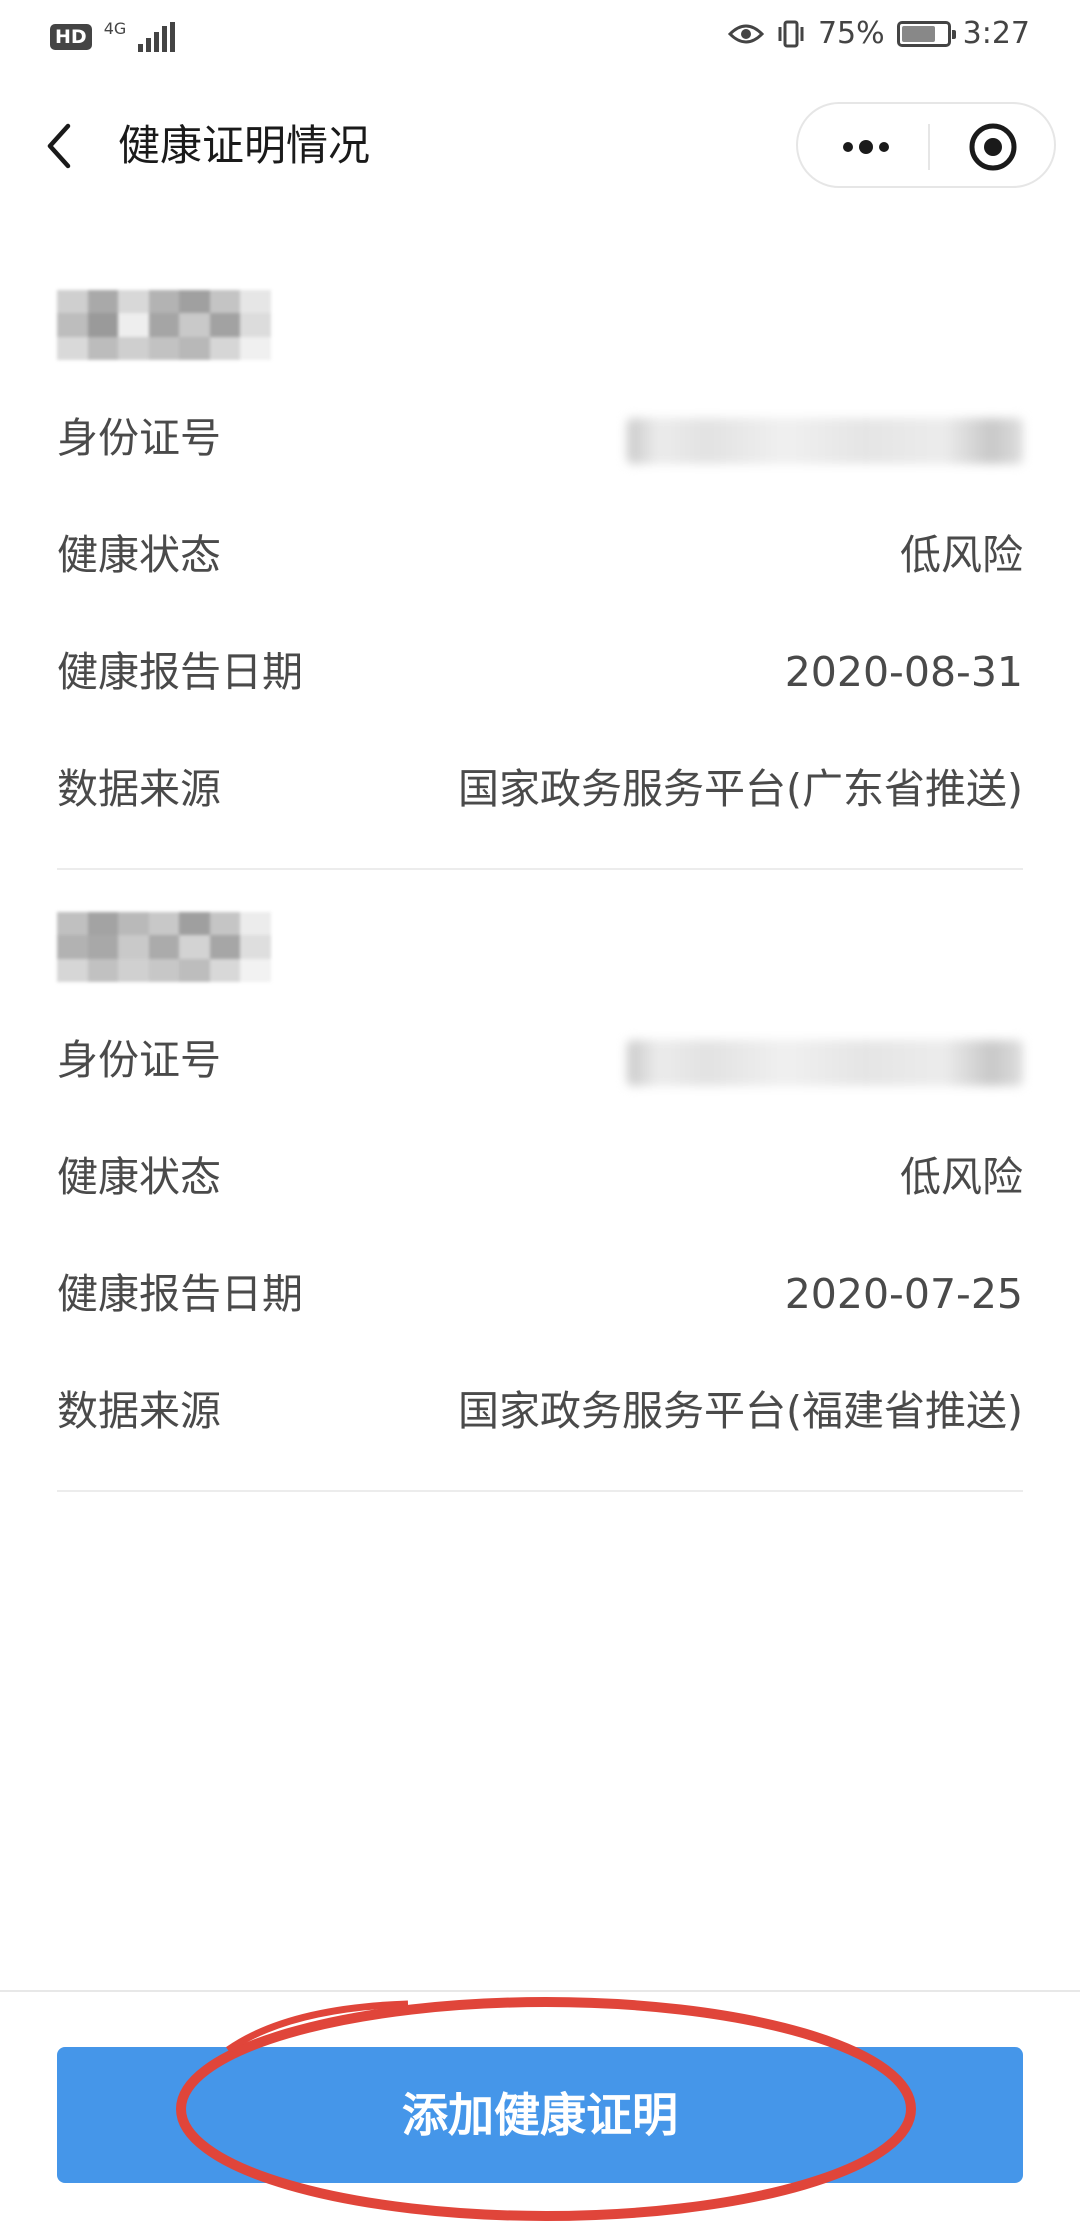  I want to click on eye-icon, so click(745, 33).